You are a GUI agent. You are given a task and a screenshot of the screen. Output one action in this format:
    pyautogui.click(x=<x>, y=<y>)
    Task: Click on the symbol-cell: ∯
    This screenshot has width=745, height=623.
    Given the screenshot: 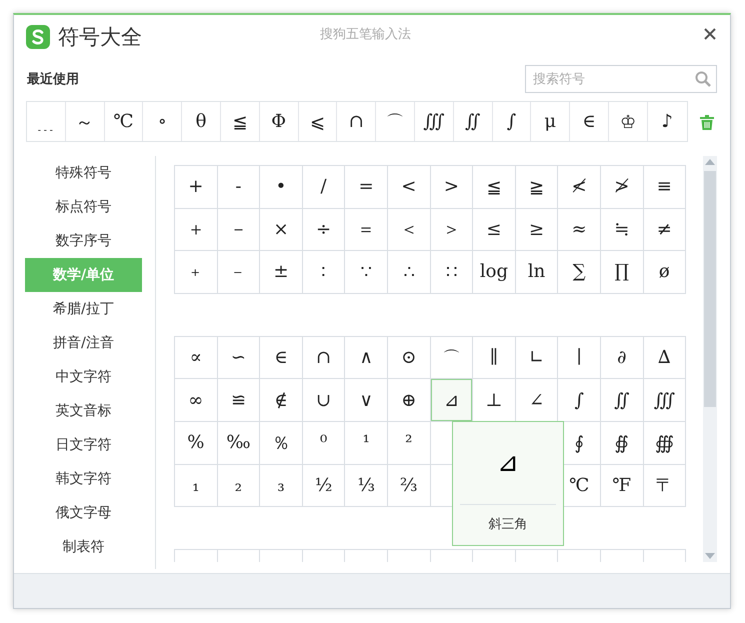 What is the action you would take?
    pyautogui.click(x=621, y=443)
    